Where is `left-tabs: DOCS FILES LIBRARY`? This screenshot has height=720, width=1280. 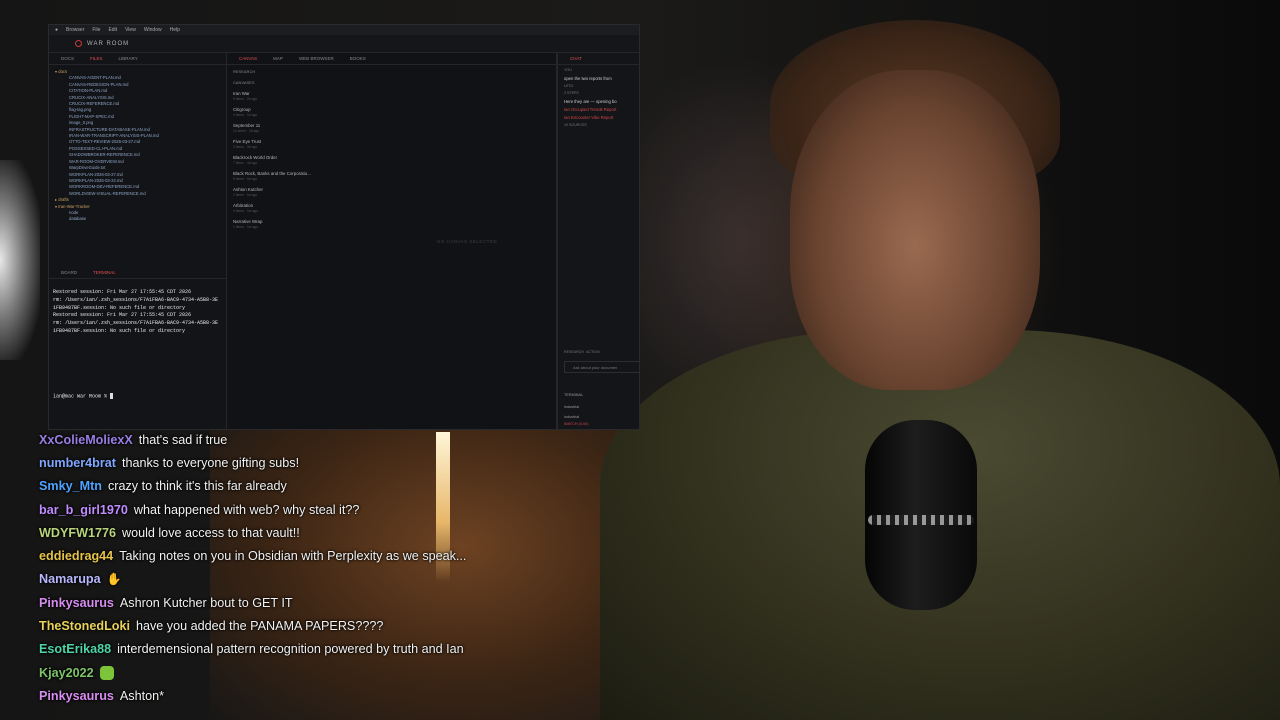
left-tabs: DOCS FILES LIBRARY is located at coordinates (137, 59).